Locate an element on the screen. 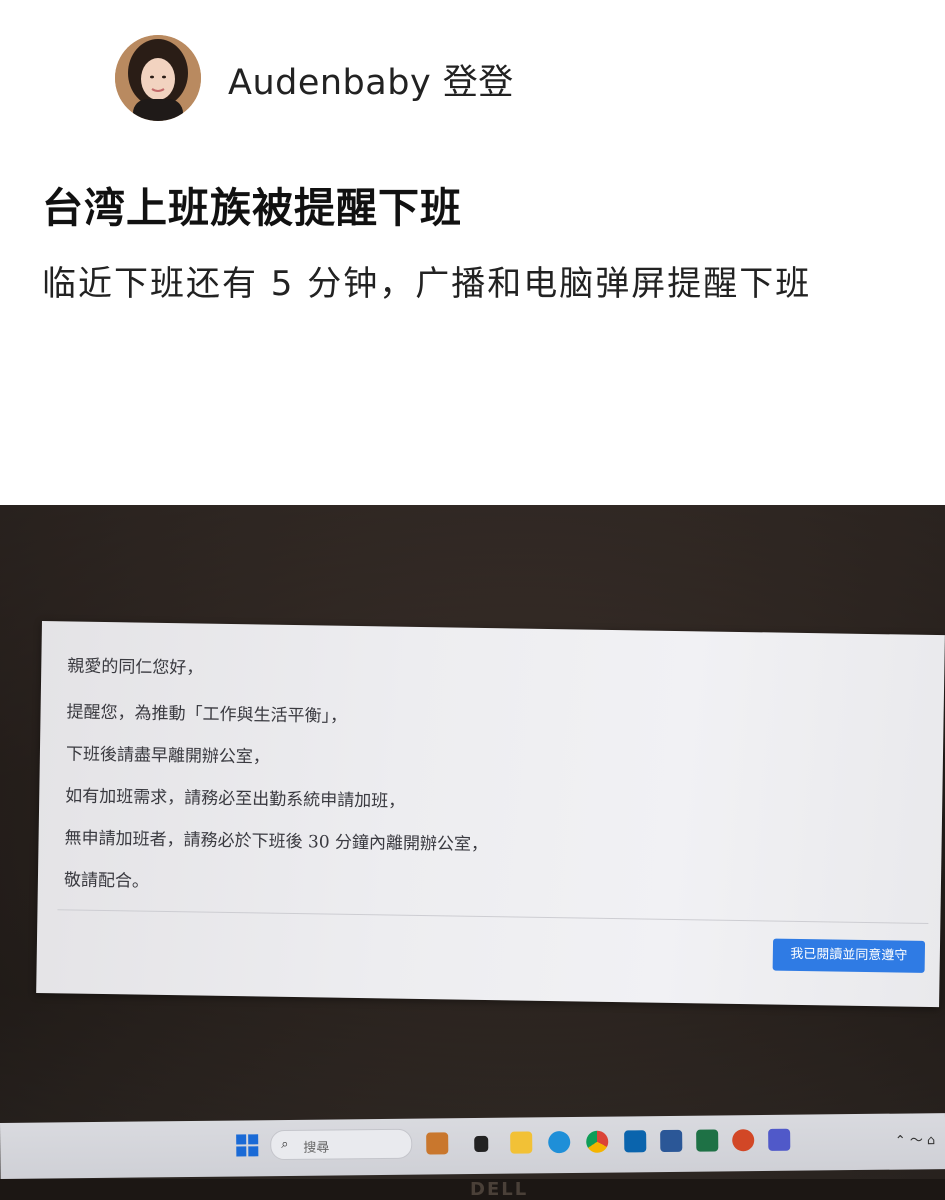  search-placeholder: 搜尋 is located at coordinates (316, 1148).